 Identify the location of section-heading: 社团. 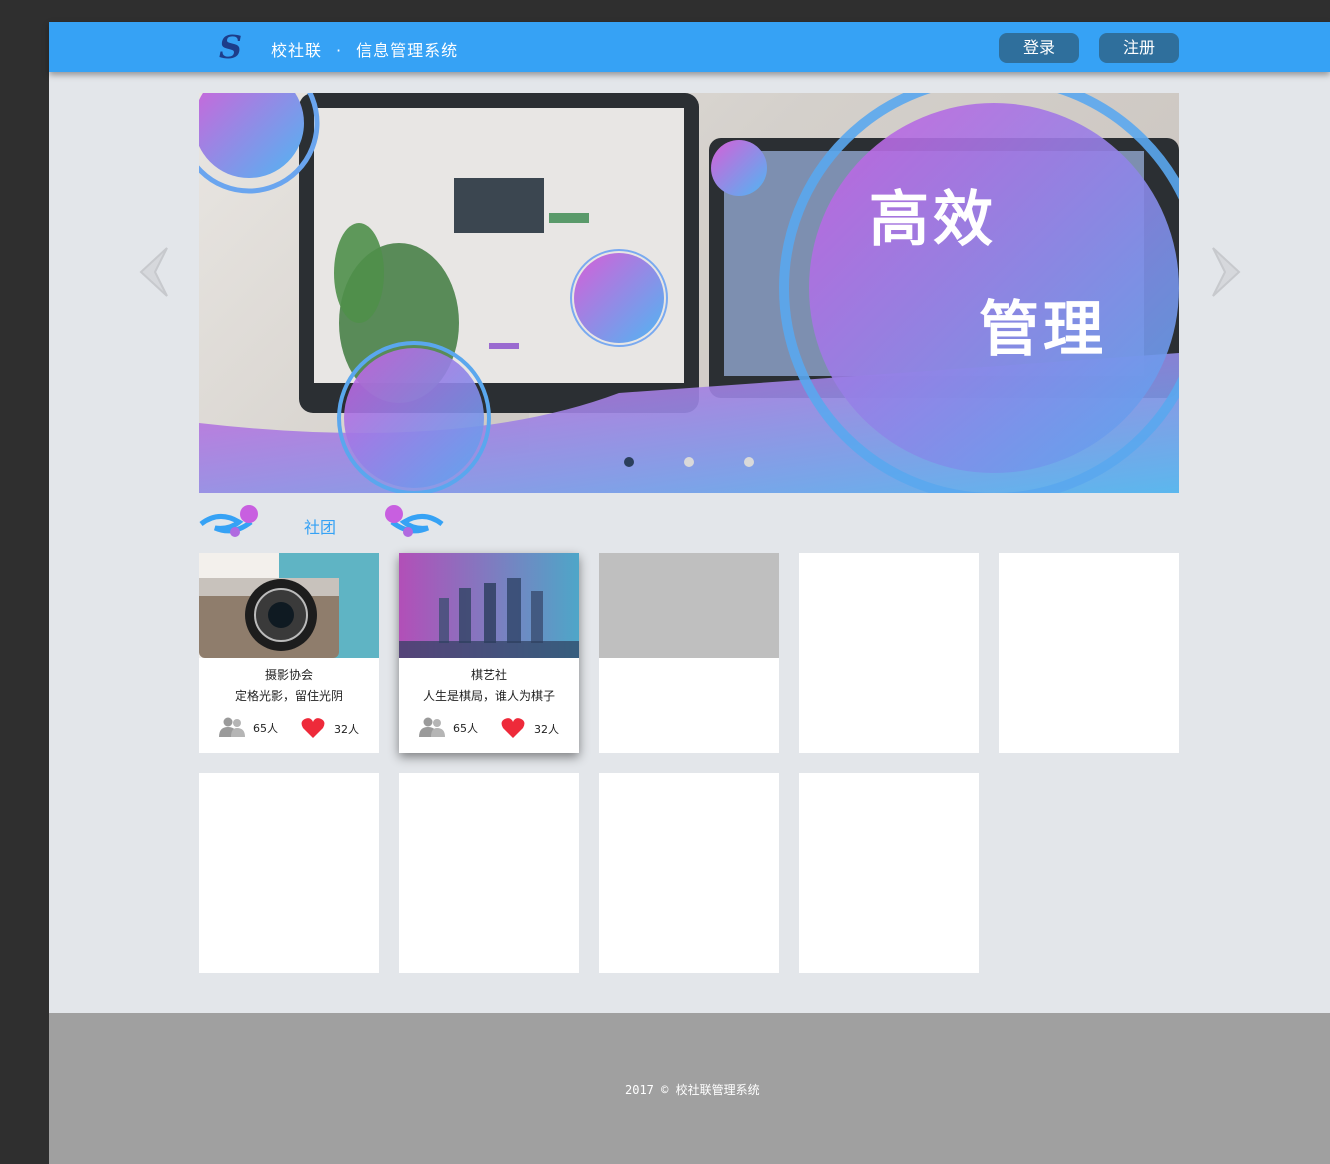
(321, 520).